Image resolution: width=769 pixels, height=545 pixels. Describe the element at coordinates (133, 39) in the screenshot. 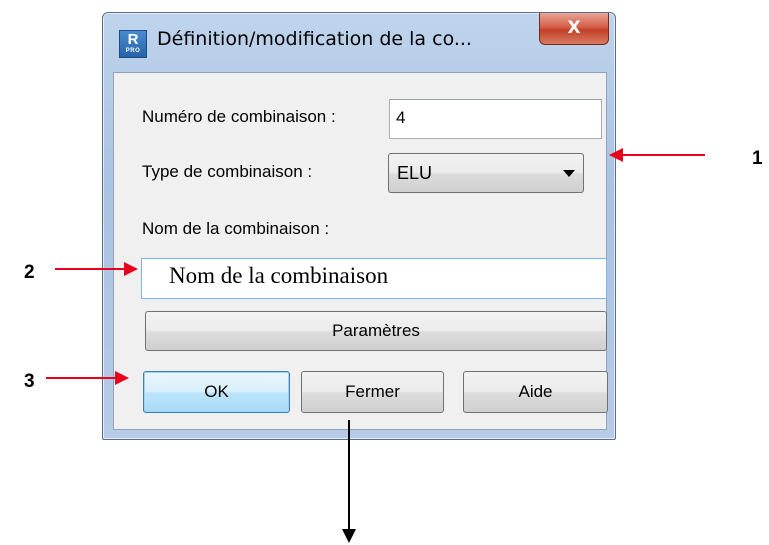

I see `app-icon-letter: R` at that location.